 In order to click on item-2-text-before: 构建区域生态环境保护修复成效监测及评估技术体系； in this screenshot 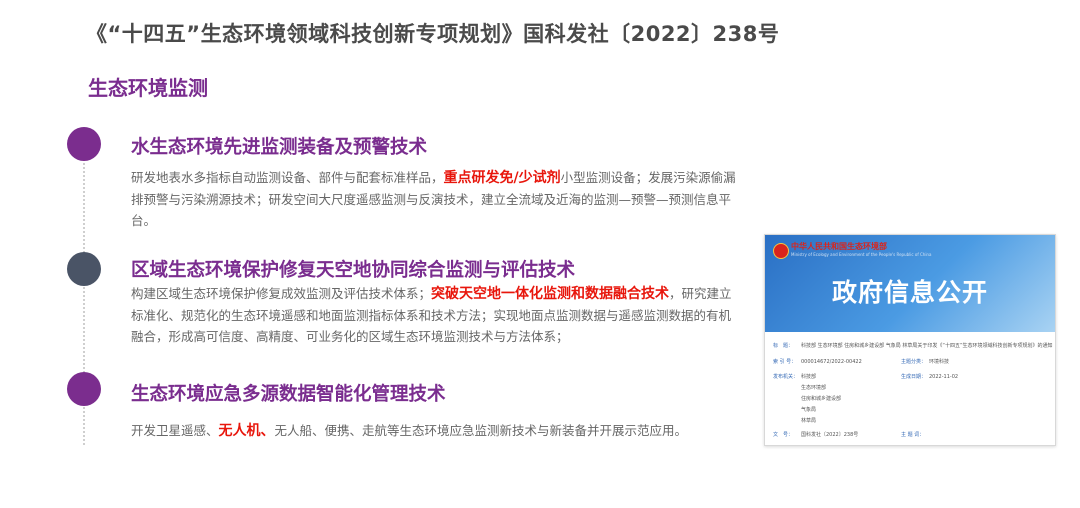, I will do `click(281, 293)`.